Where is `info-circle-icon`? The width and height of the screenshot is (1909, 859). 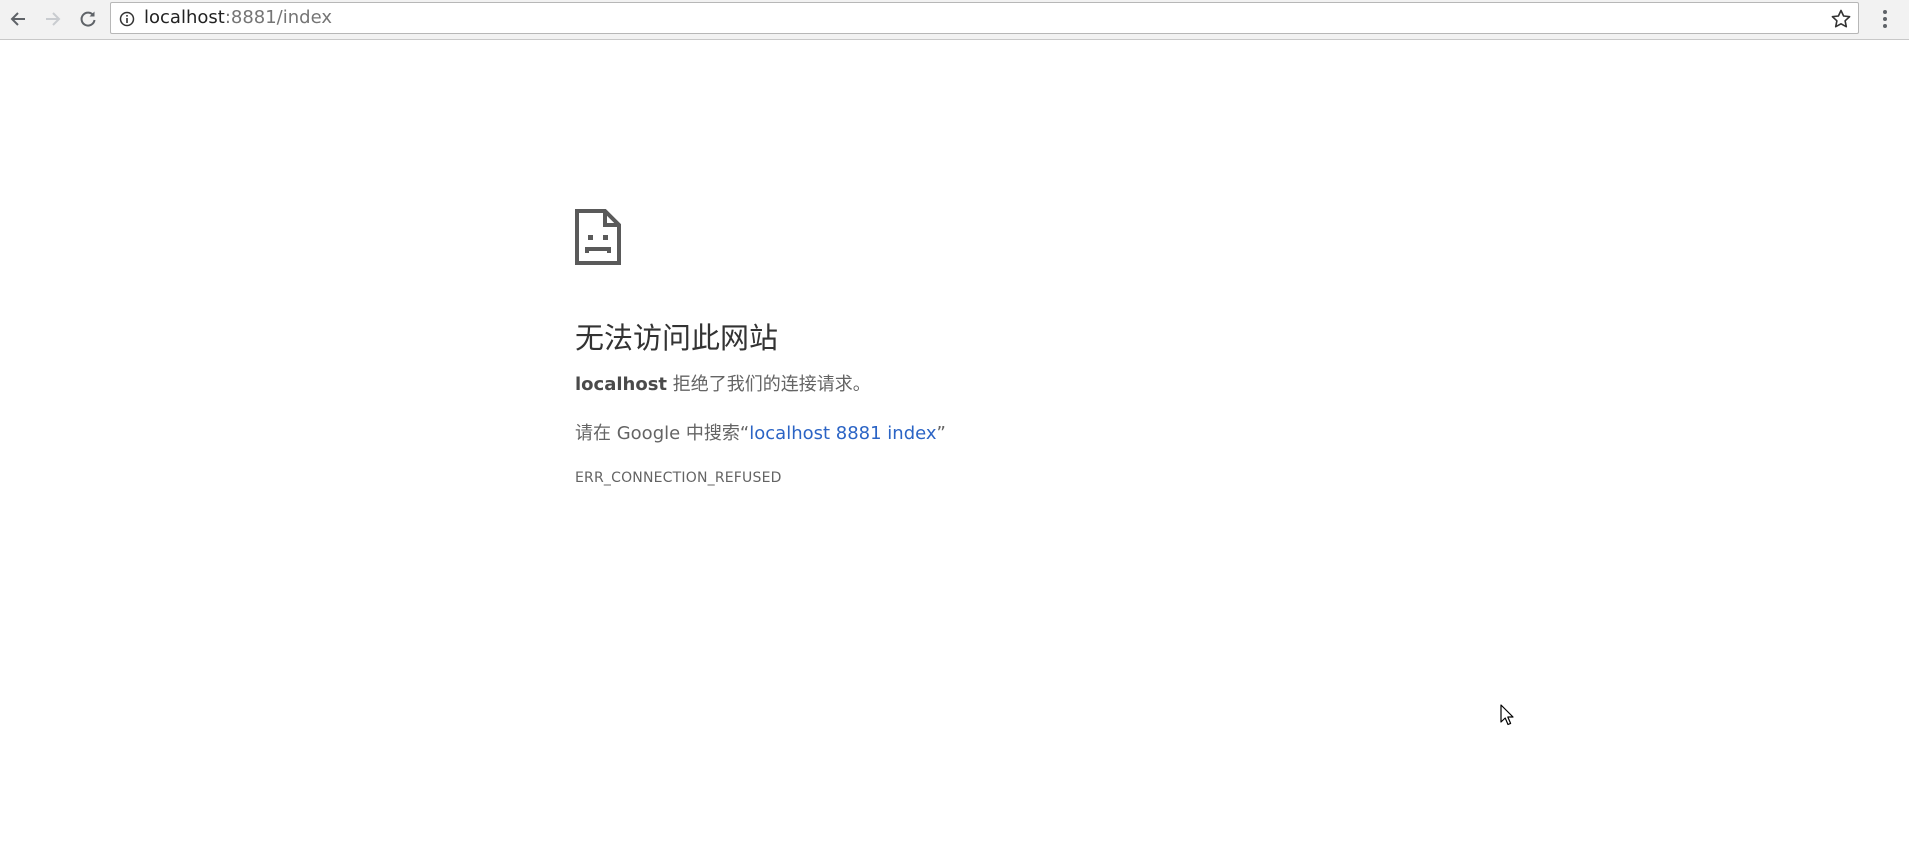
info-circle-icon is located at coordinates (127, 19).